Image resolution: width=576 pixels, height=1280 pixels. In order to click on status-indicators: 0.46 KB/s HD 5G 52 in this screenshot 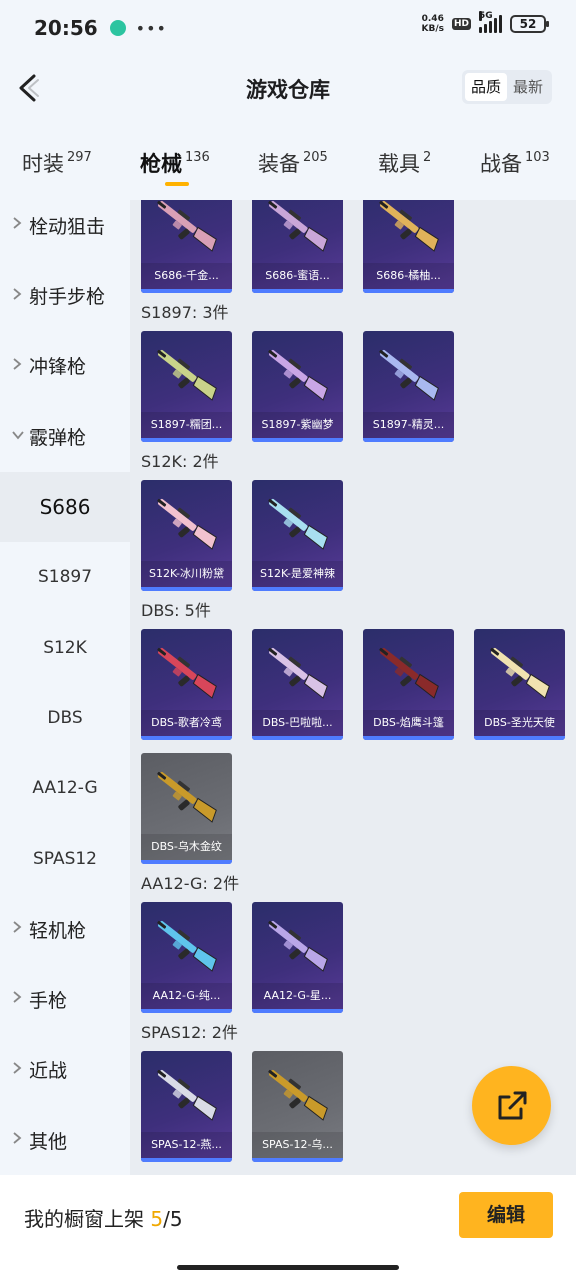, I will do `click(485, 22)`.